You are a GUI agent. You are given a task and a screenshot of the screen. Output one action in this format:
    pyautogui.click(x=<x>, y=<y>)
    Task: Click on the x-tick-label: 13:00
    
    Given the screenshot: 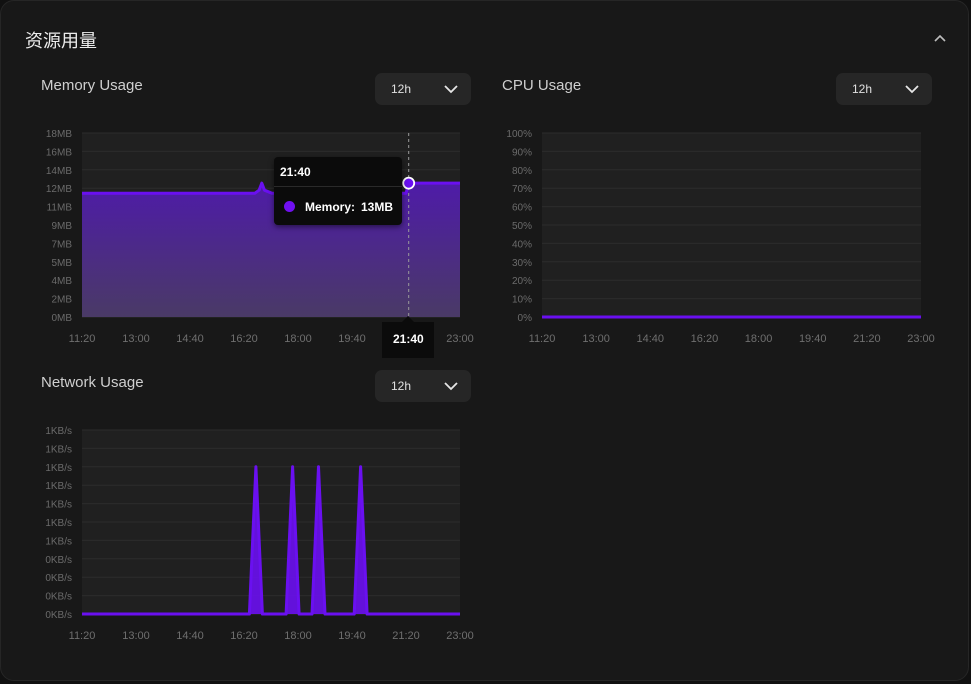 What is the action you would take?
    pyautogui.click(x=136, y=636)
    